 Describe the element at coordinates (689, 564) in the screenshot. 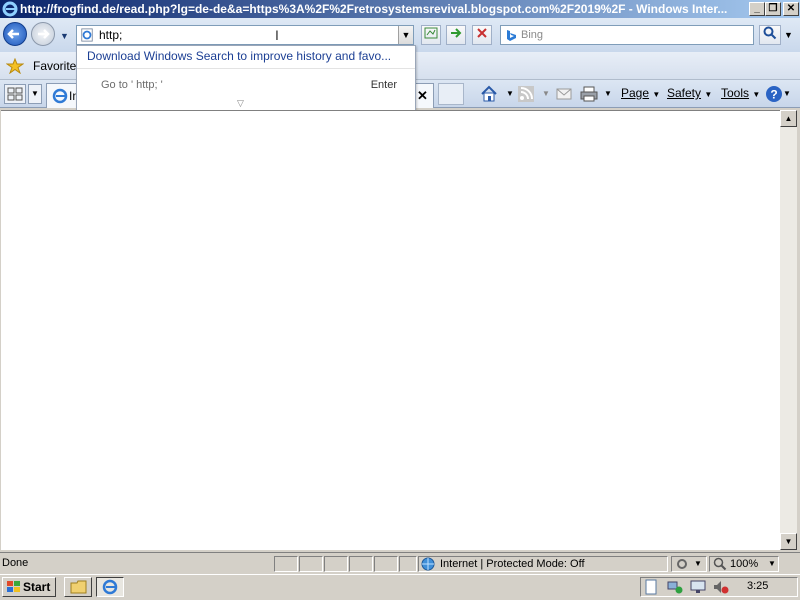

I see `protected-mode-panel: ▼` at that location.